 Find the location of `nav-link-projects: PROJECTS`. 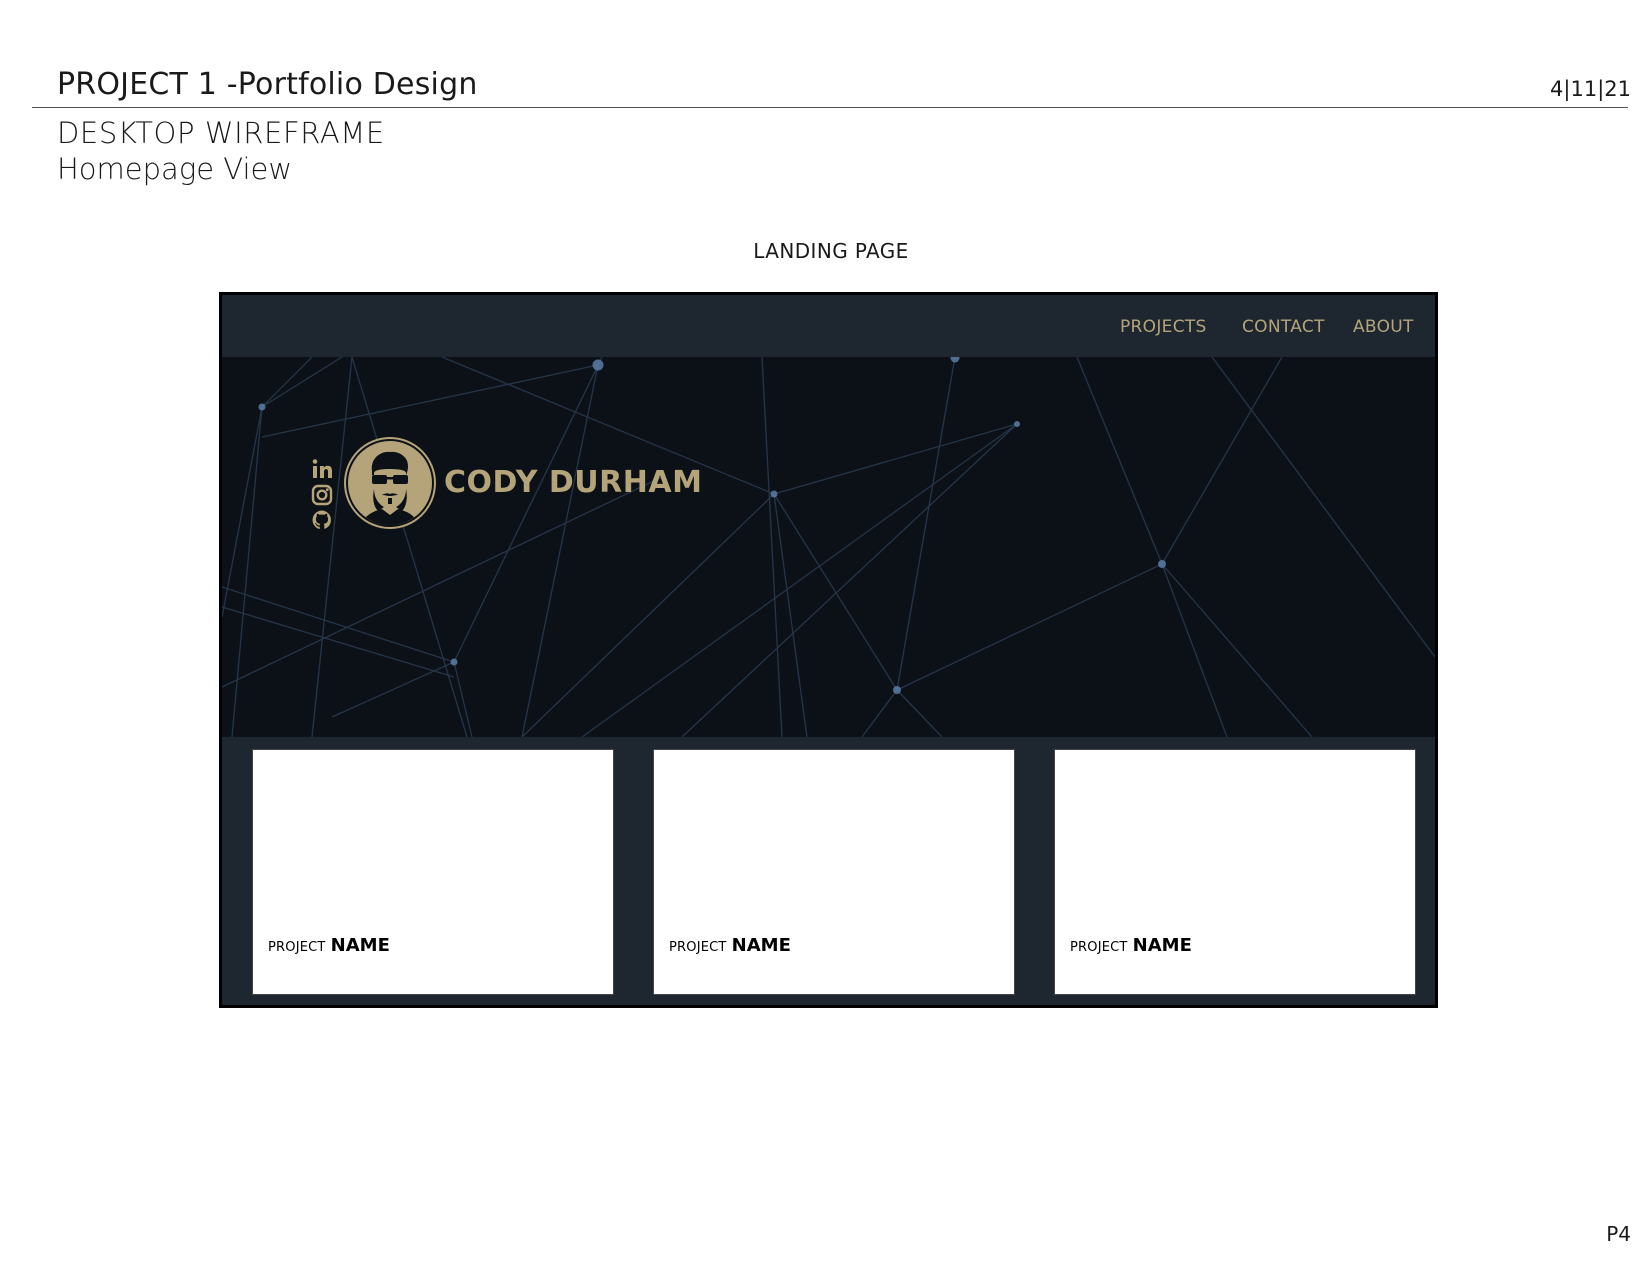

nav-link-projects: PROJECTS is located at coordinates (1163, 327).